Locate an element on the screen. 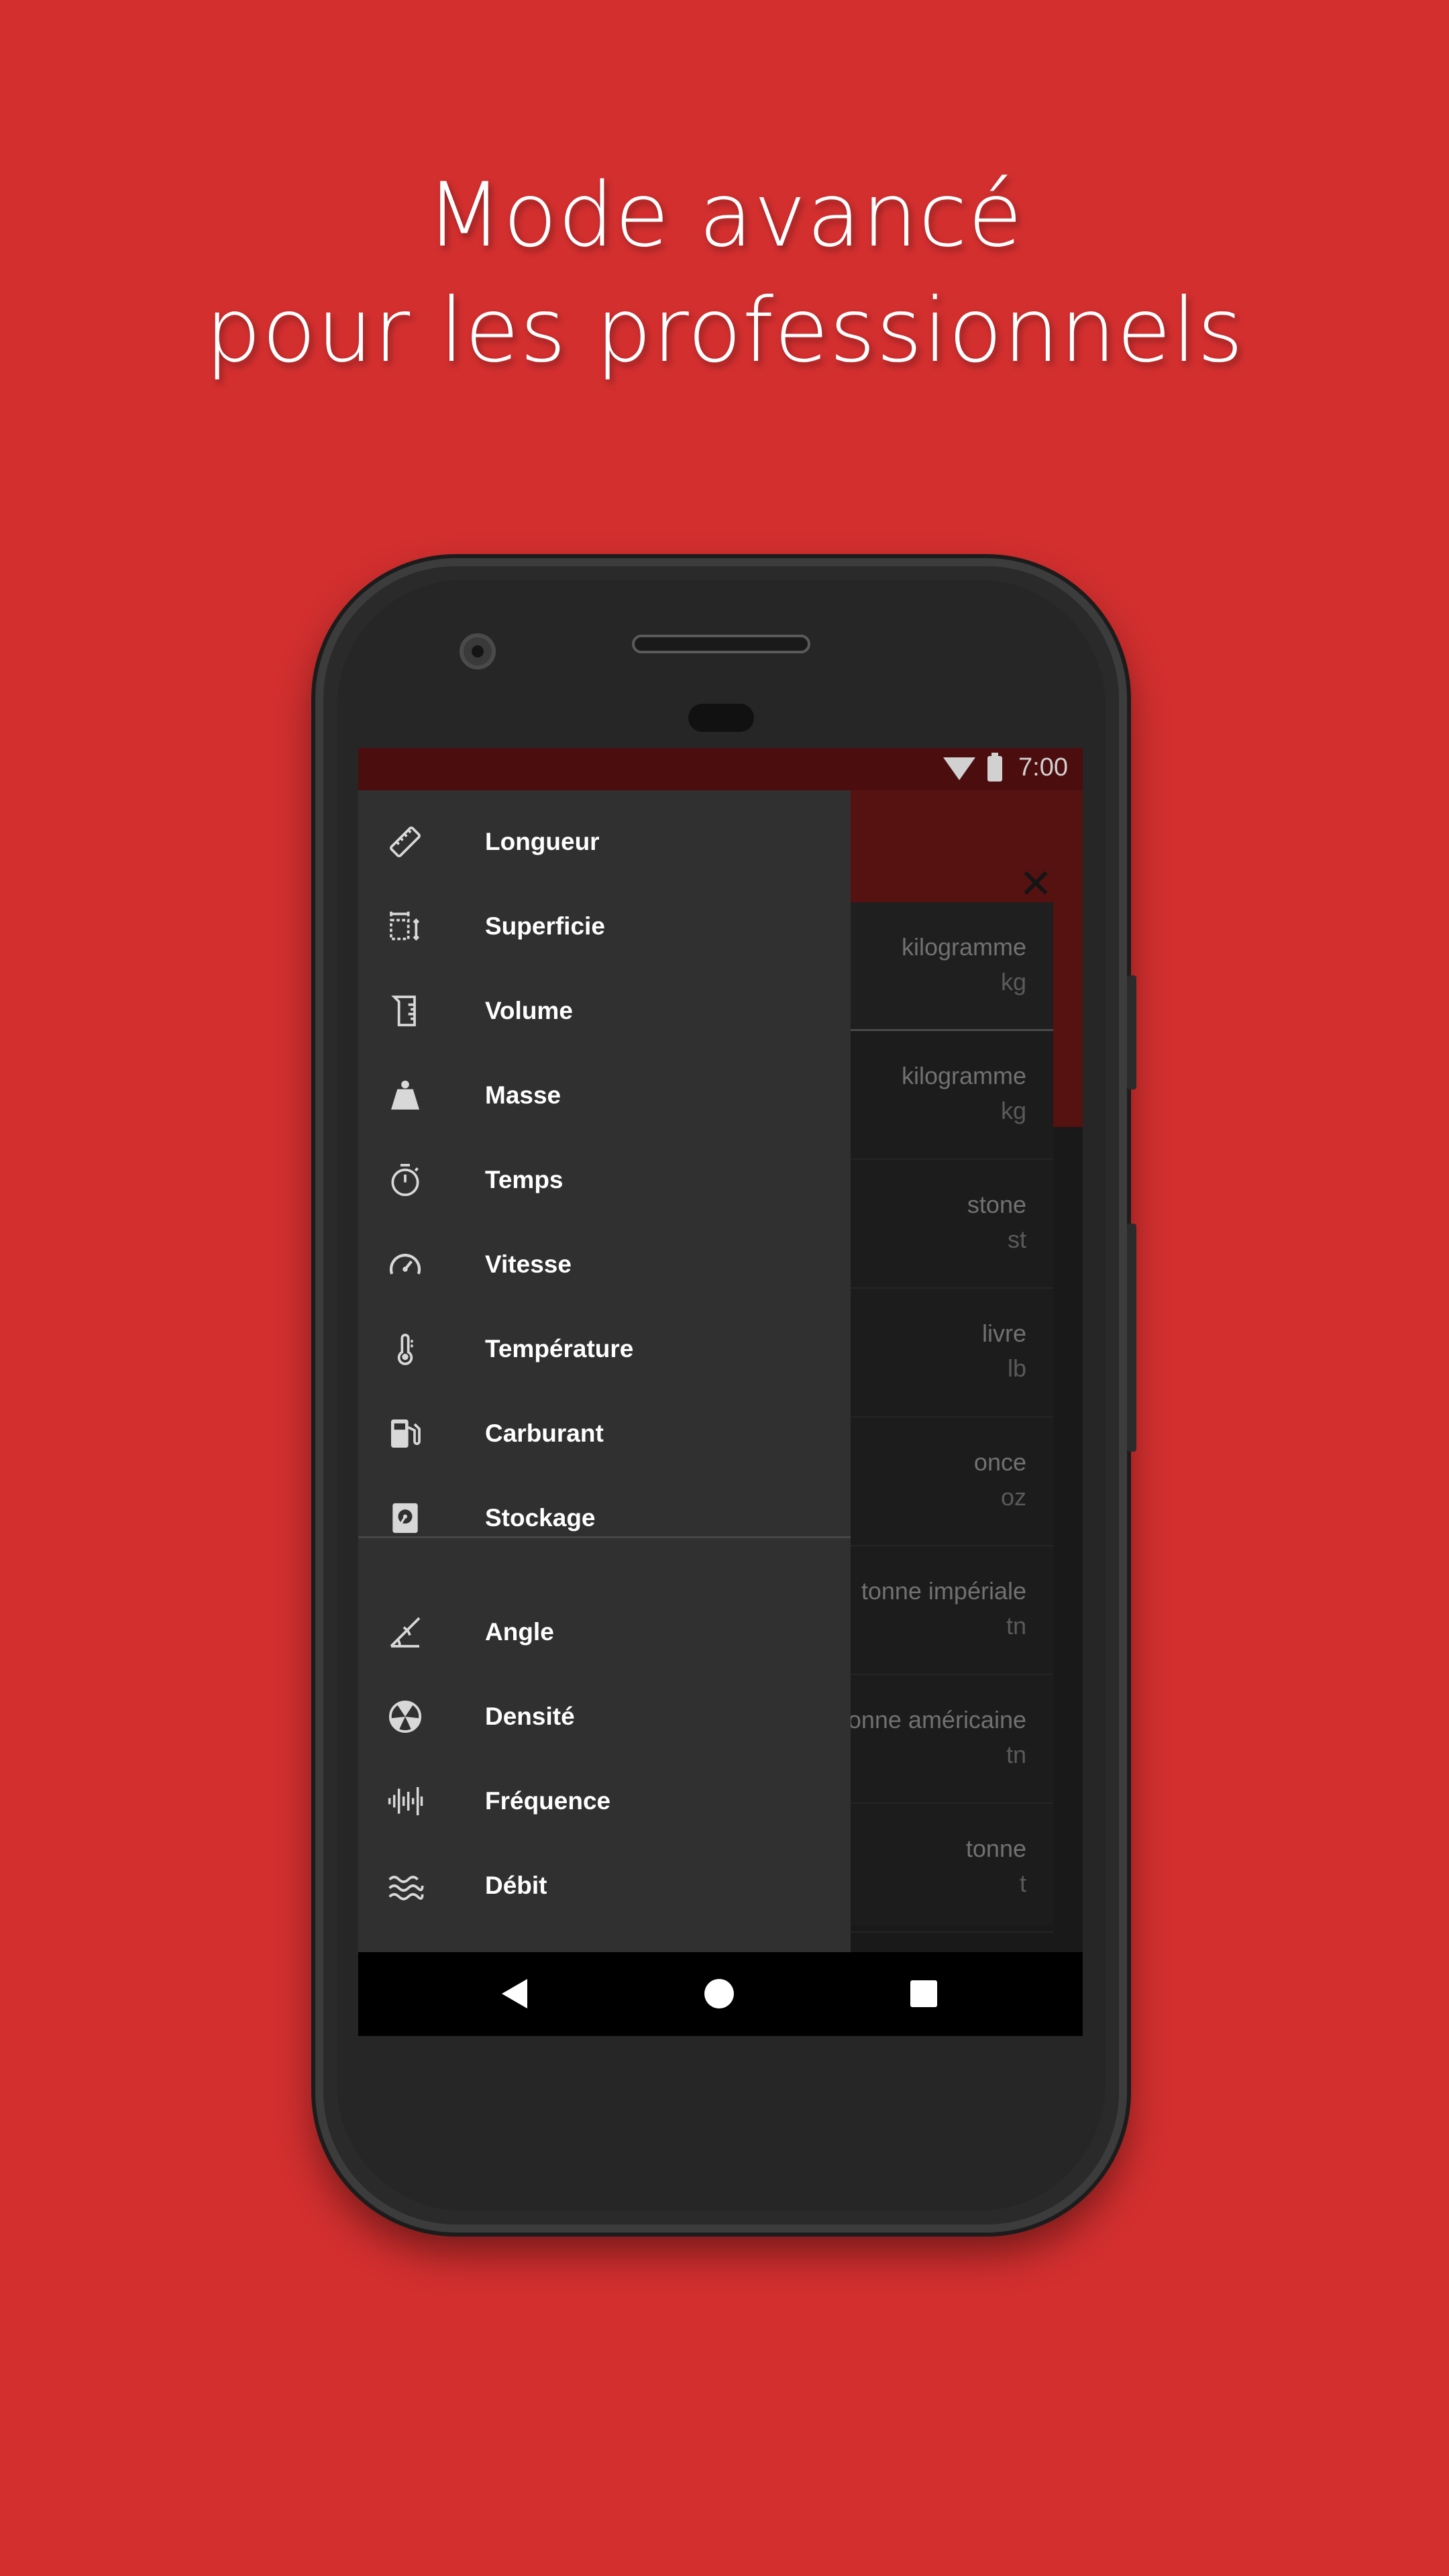  drawer-item-label: Angle is located at coordinates (519, 1632).